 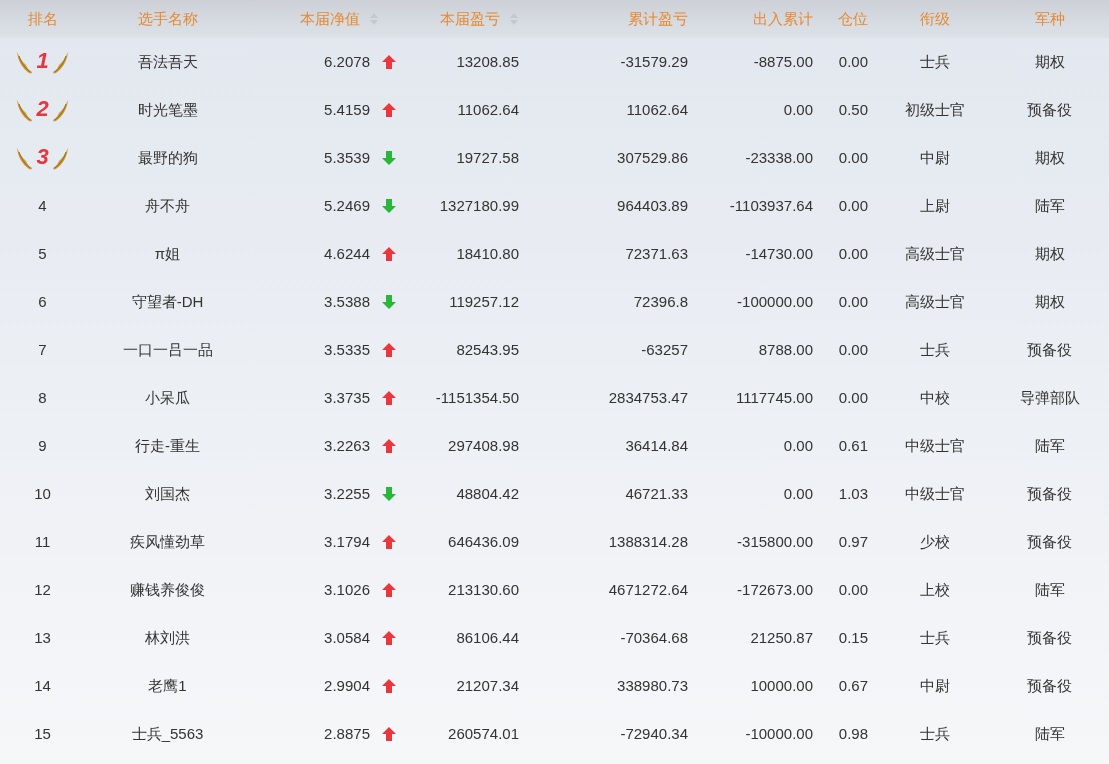 I want to click on net-value: 2.8875, so click(x=347, y=733).